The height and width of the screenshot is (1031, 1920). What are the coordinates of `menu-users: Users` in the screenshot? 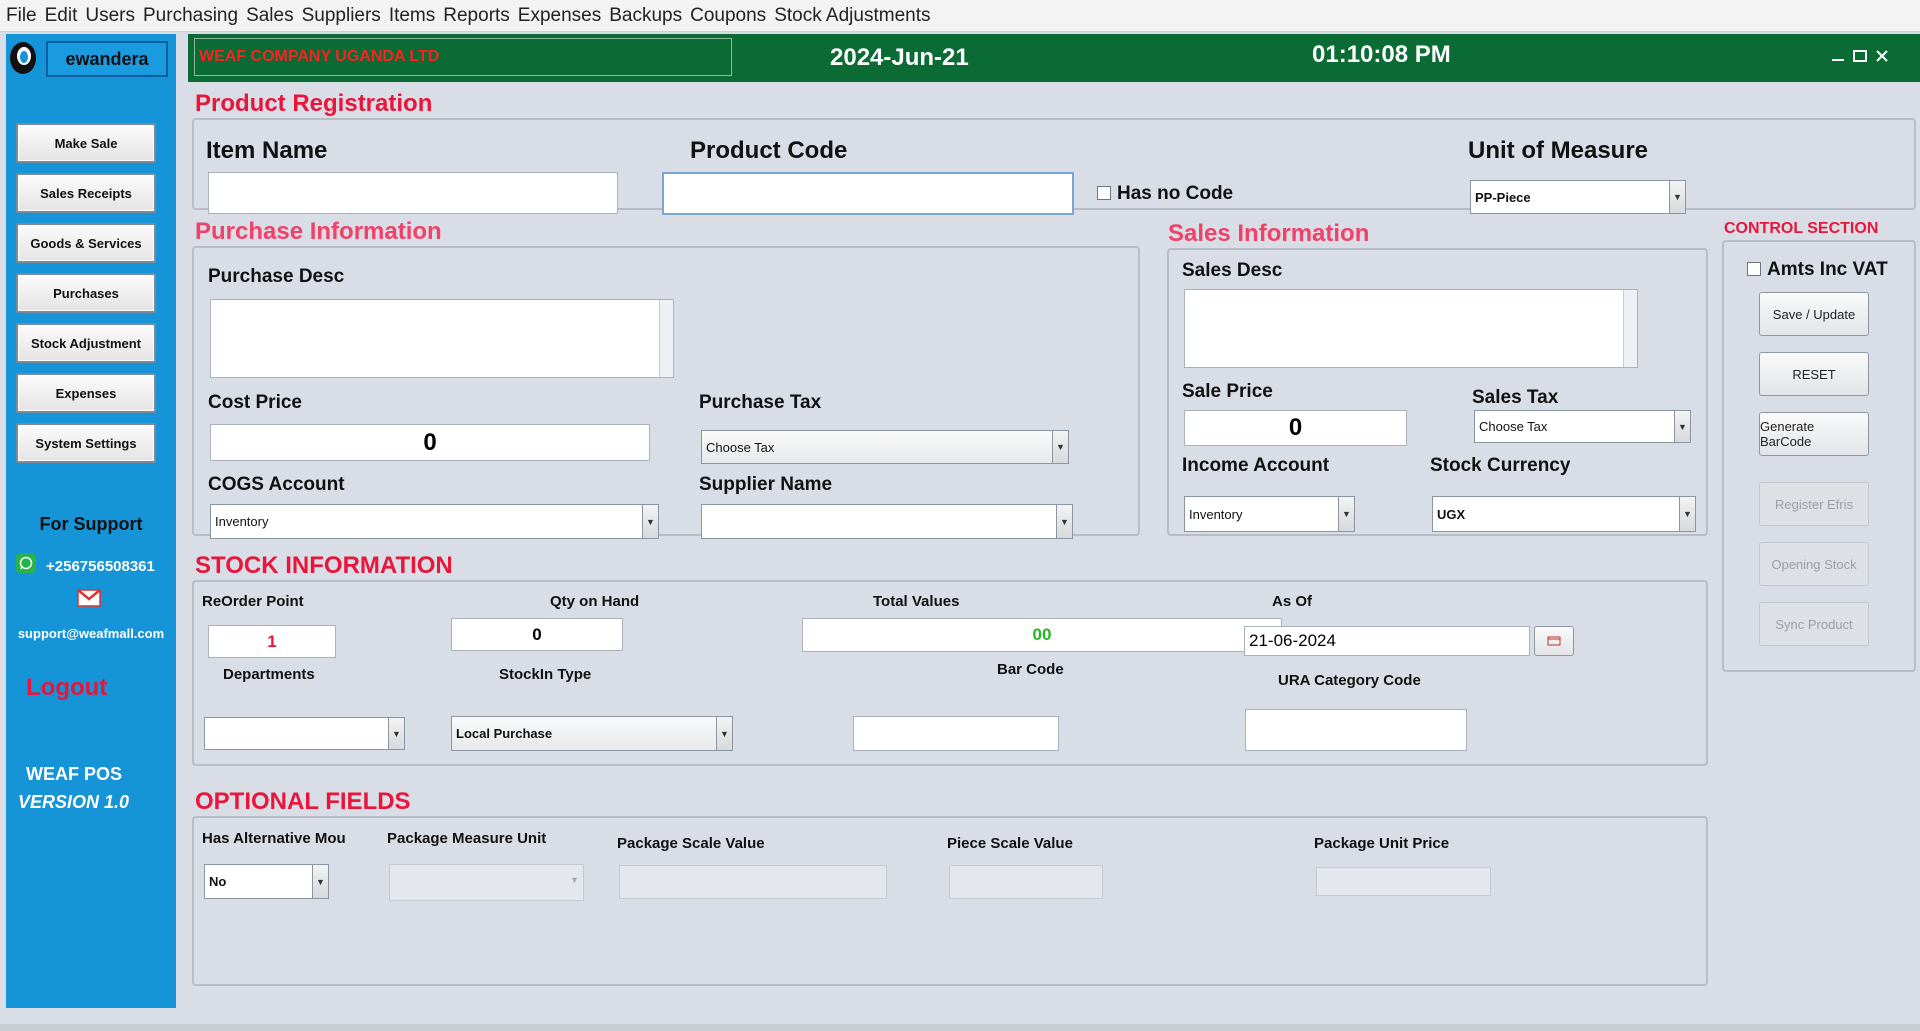 It's located at (110, 16).